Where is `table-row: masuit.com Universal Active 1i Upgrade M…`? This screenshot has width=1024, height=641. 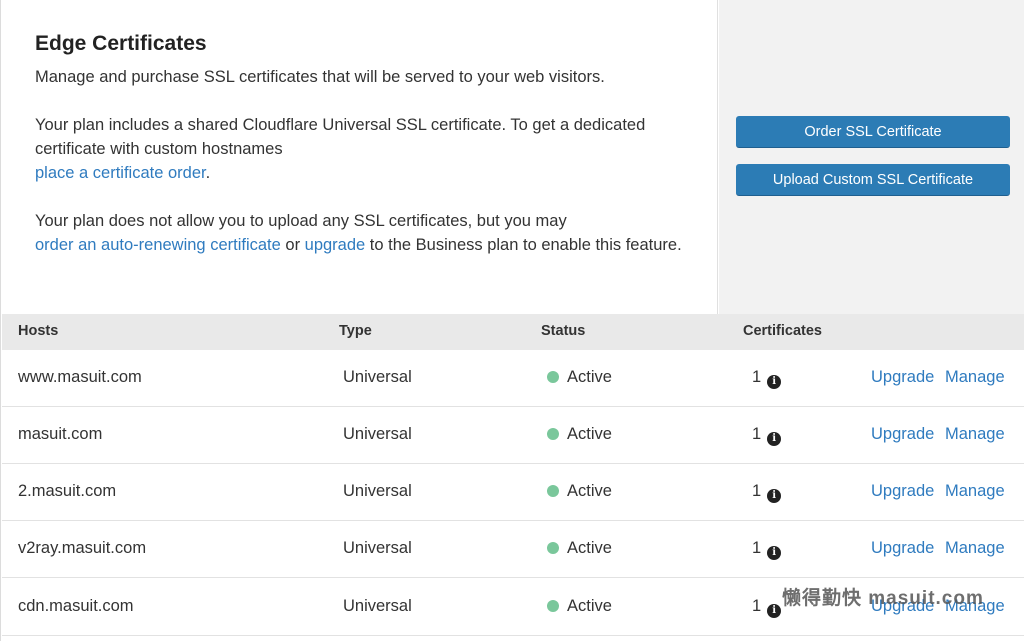 table-row: masuit.com Universal Active 1i Upgrade M… is located at coordinates (513, 435).